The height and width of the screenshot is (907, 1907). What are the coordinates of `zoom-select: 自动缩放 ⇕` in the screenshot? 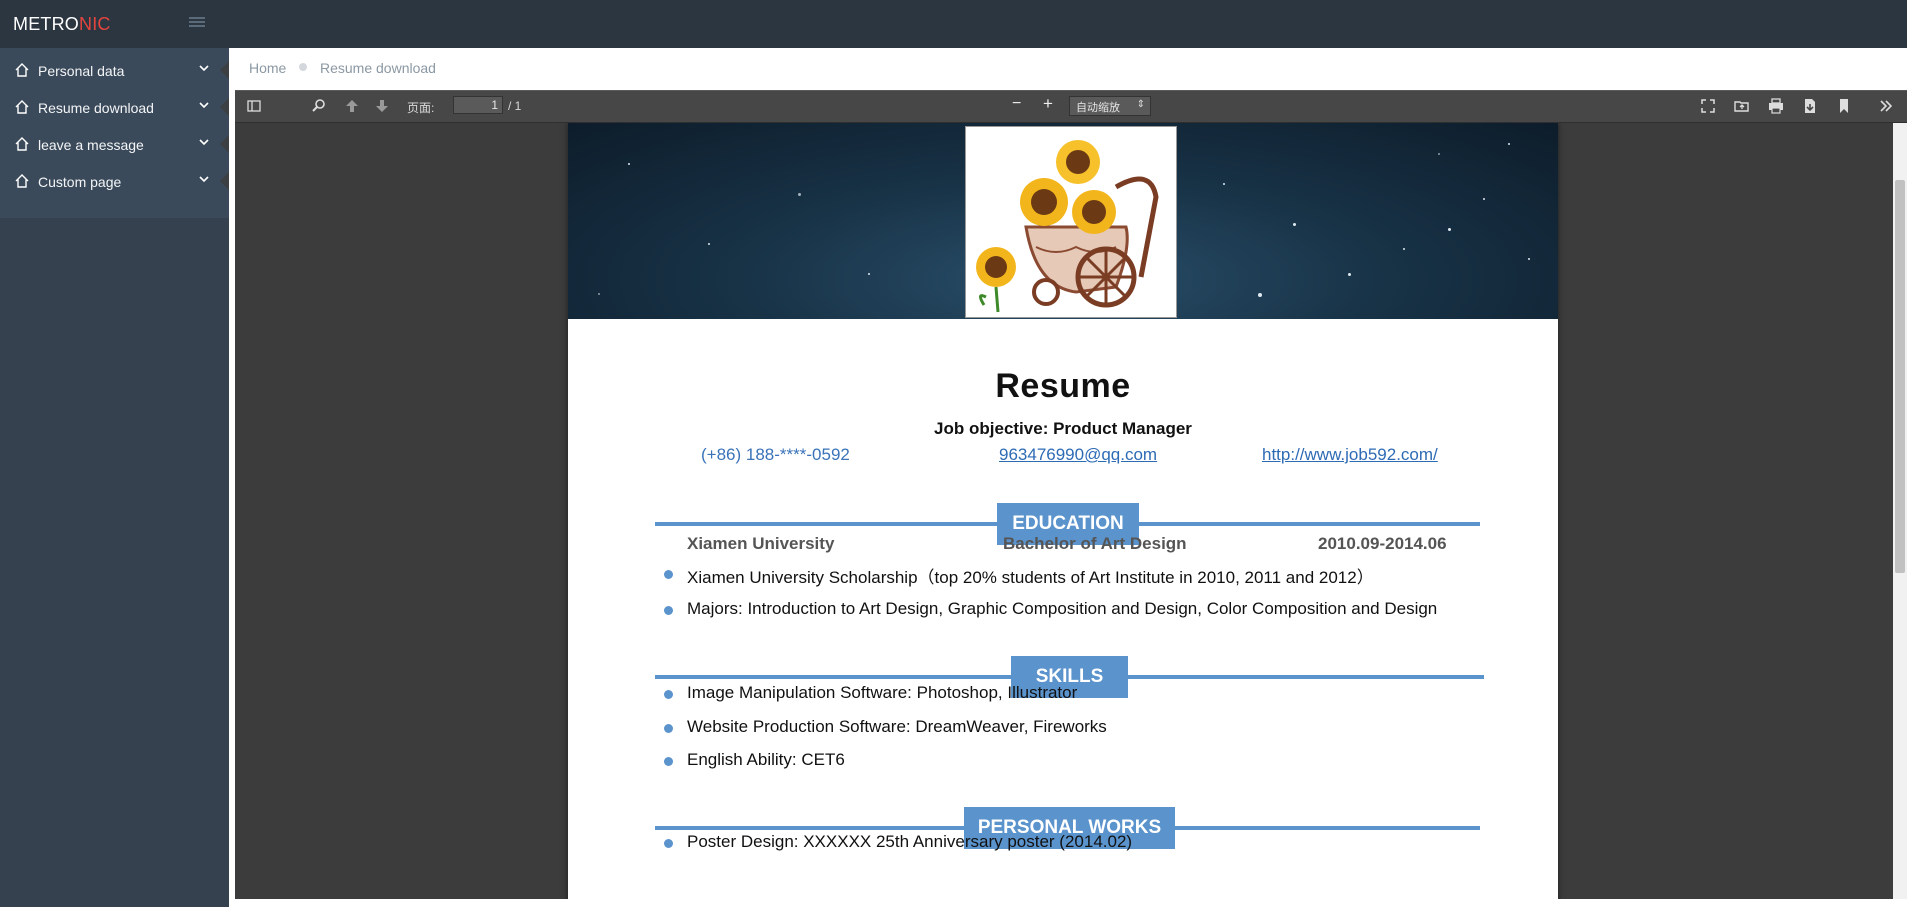 It's located at (1110, 106).